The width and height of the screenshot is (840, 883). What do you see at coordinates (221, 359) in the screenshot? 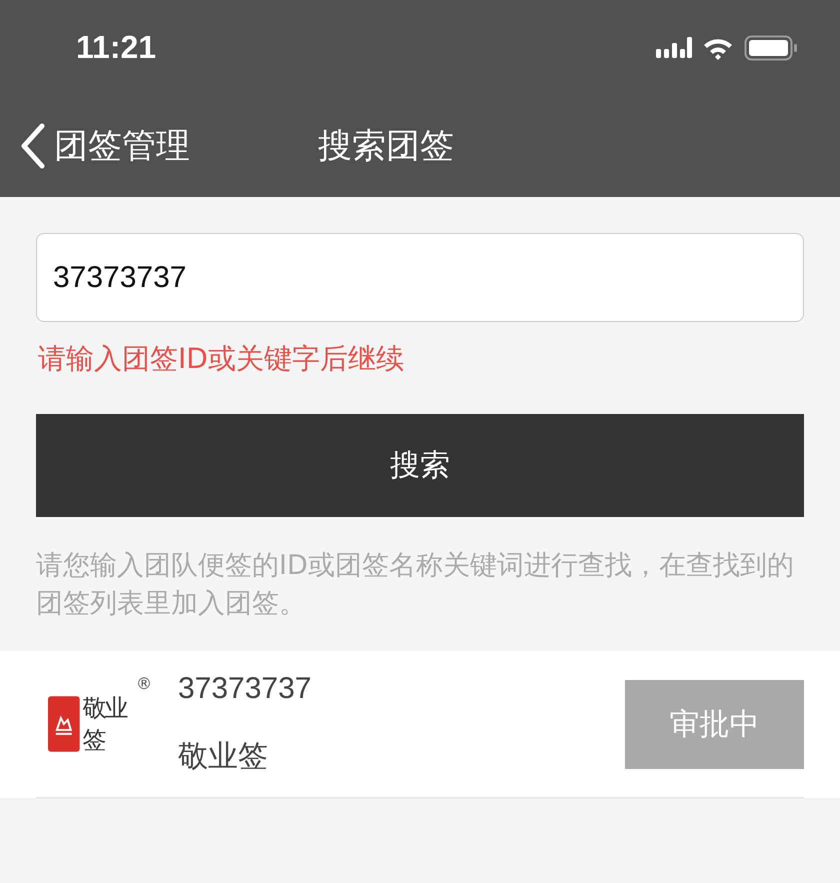
I see `error-message: 请输入团签ID或关键字后继续` at bounding box center [221, 359].